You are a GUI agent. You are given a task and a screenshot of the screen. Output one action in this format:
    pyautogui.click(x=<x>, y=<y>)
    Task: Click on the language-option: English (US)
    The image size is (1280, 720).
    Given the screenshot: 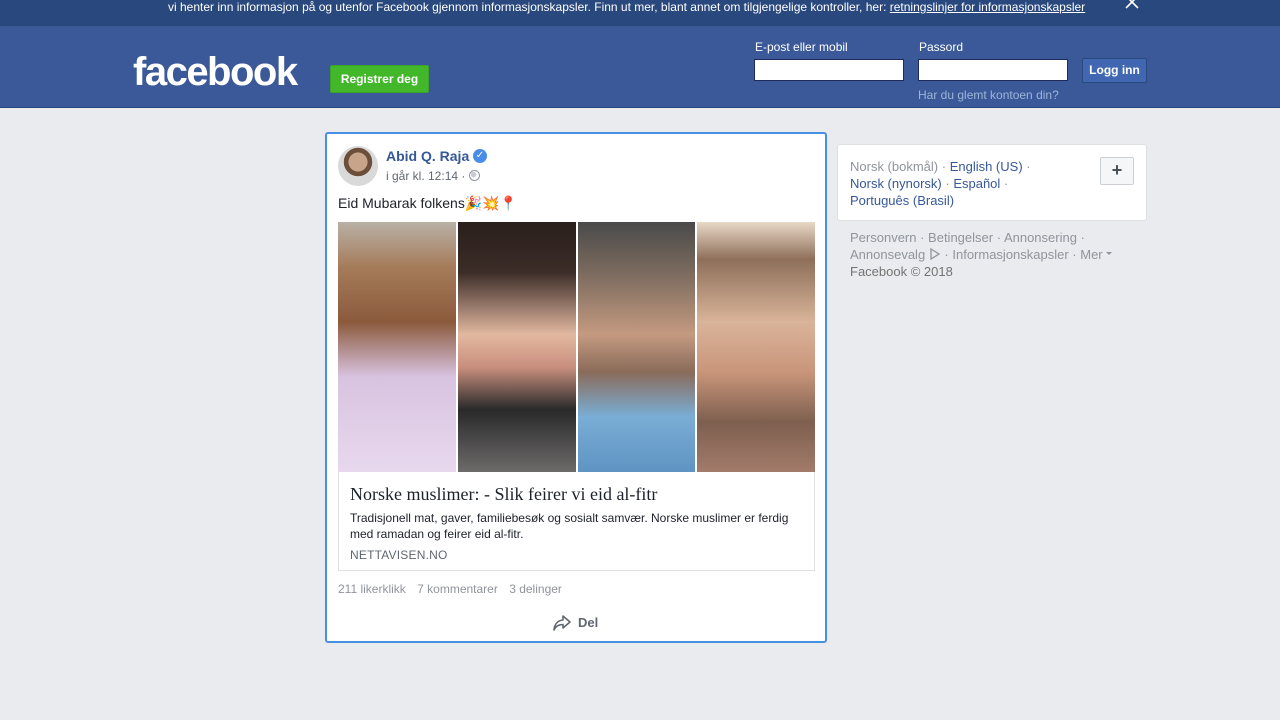 What is the action you would take?
    pyautogui.click(x=986, y=166)
    